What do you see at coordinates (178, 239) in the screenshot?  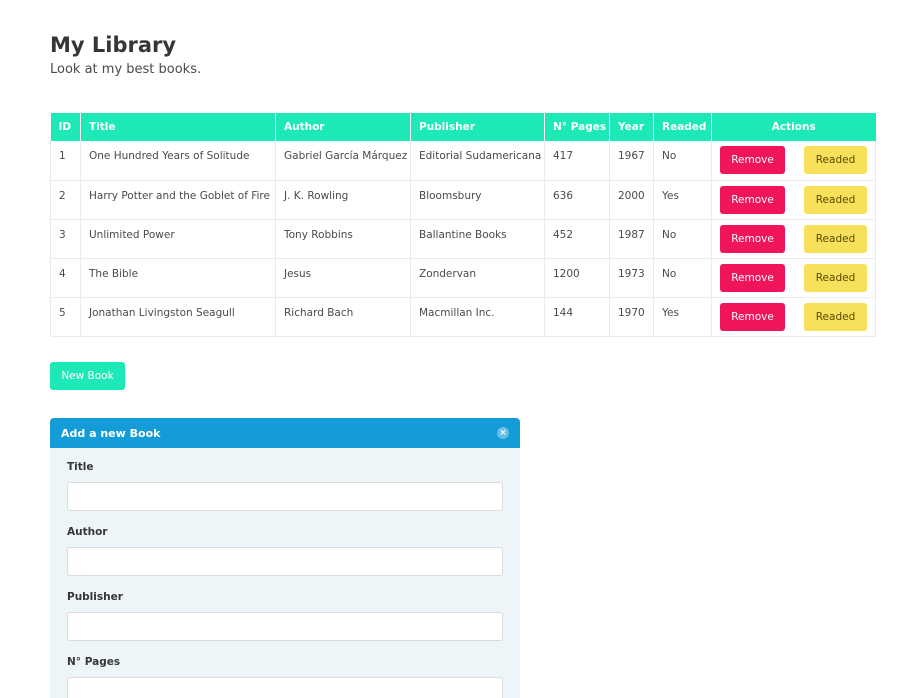 I see `cell-title: Unlimited Power` at bounding box center [178, 239].